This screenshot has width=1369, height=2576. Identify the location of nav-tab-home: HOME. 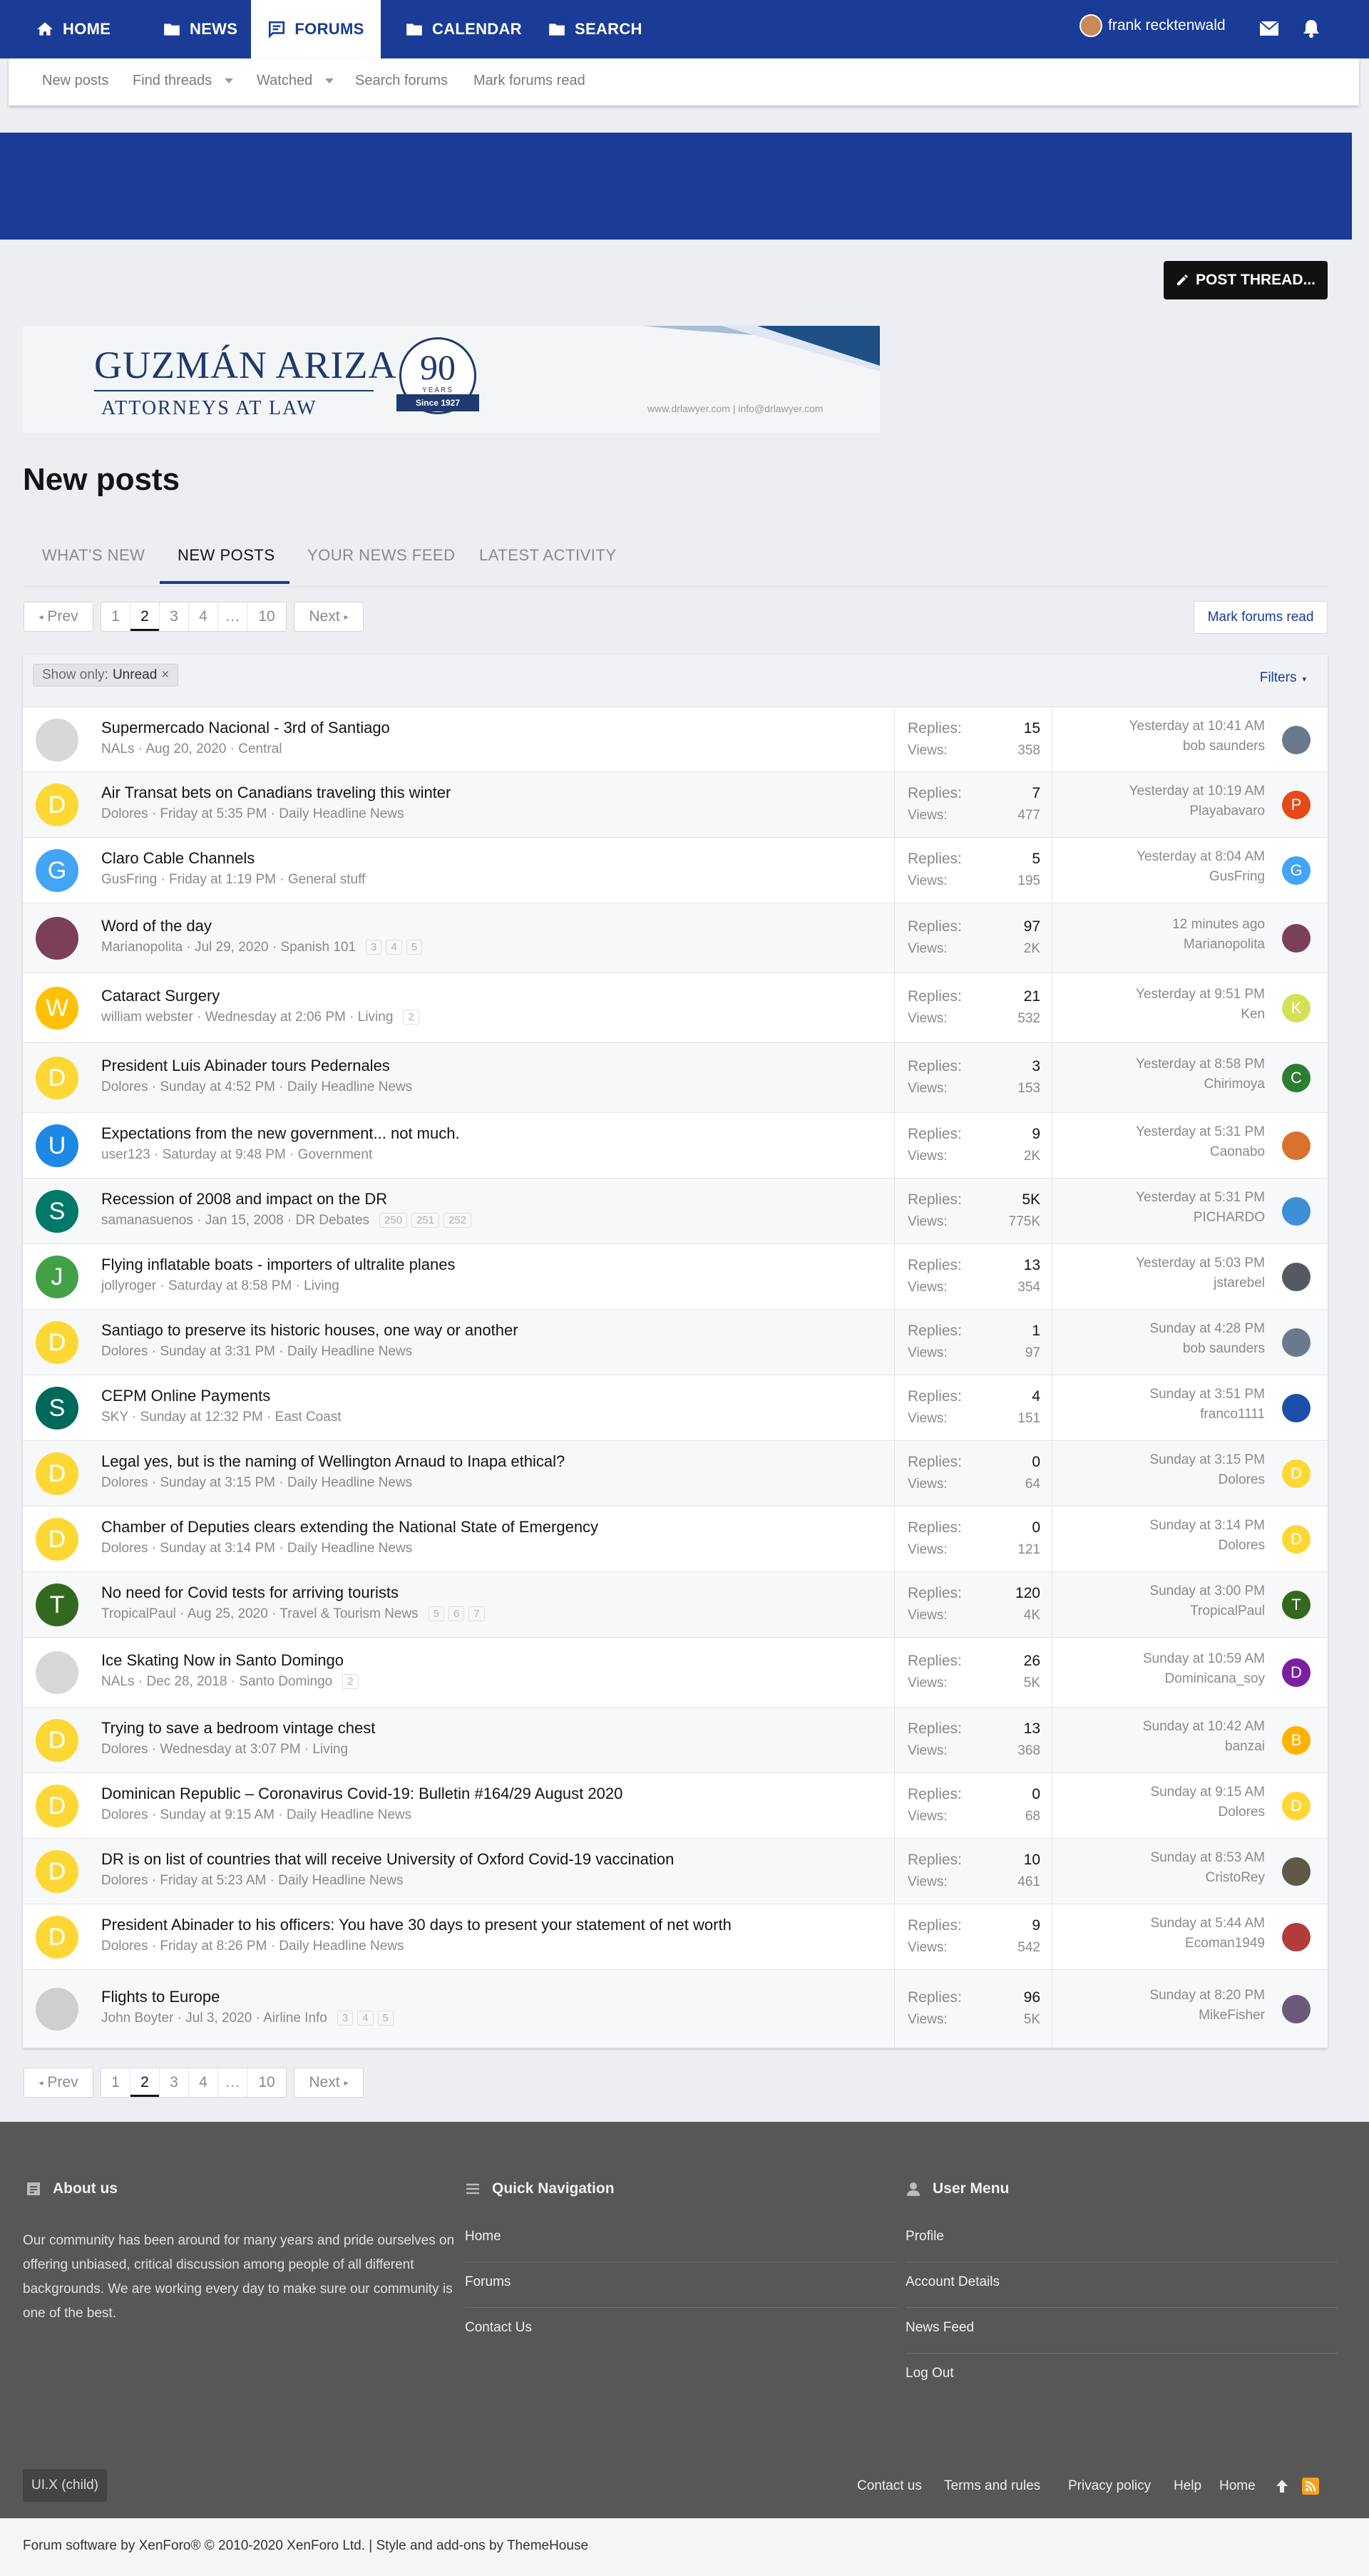
(73, 29).